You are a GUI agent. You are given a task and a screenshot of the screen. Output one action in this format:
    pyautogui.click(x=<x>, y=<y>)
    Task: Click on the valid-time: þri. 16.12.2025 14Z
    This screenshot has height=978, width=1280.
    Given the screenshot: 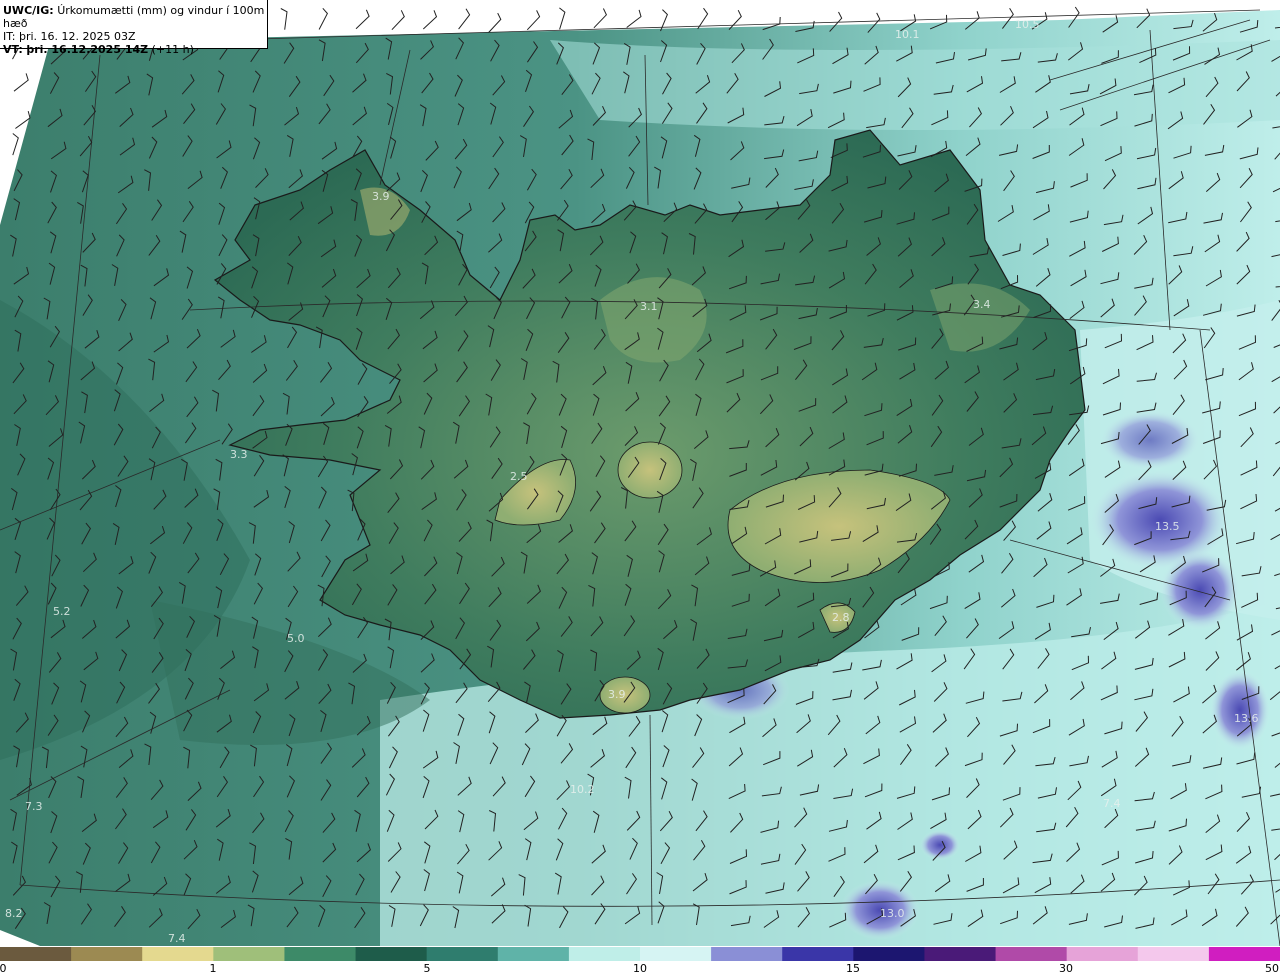 What is the action you would take?
    pyautogui.click(x=87, y=49)
    